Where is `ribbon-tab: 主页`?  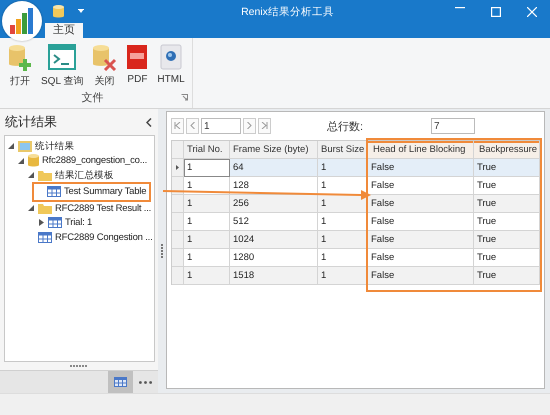 ribbon-tab: 主页 is located at coordinates (64, 30).